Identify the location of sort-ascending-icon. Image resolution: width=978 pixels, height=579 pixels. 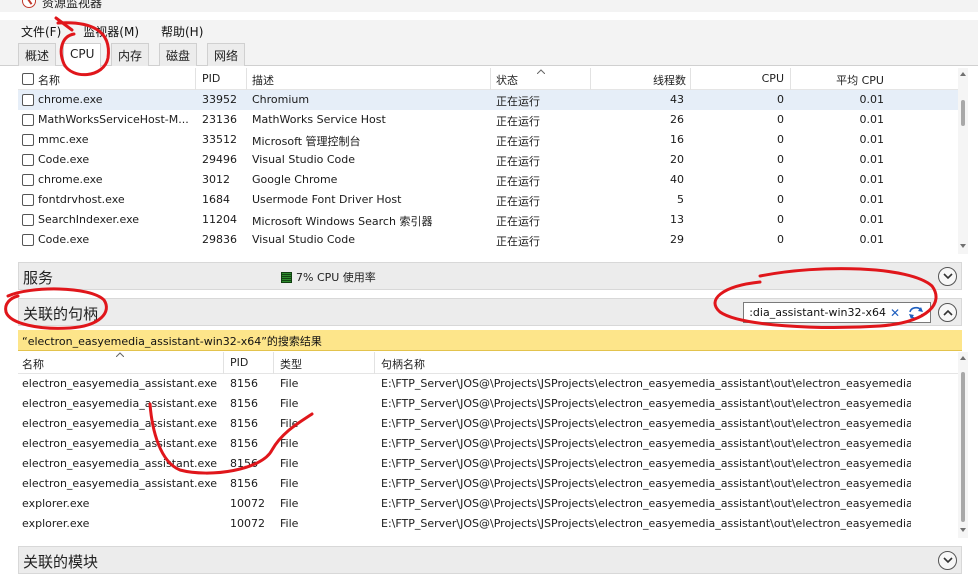
(541, 71).